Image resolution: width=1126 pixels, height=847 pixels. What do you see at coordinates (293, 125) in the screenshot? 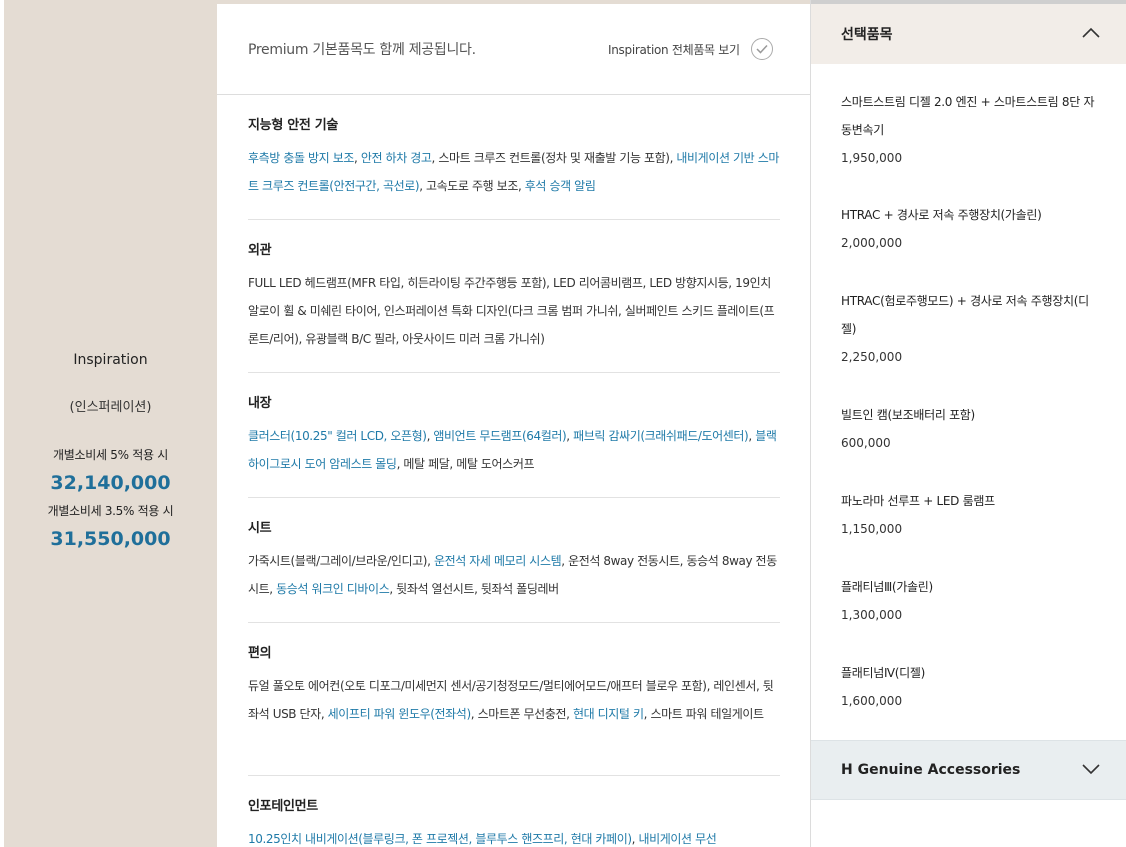
I see `feature-title: 지능형 안전 기술` at bounding box center [293, 125].